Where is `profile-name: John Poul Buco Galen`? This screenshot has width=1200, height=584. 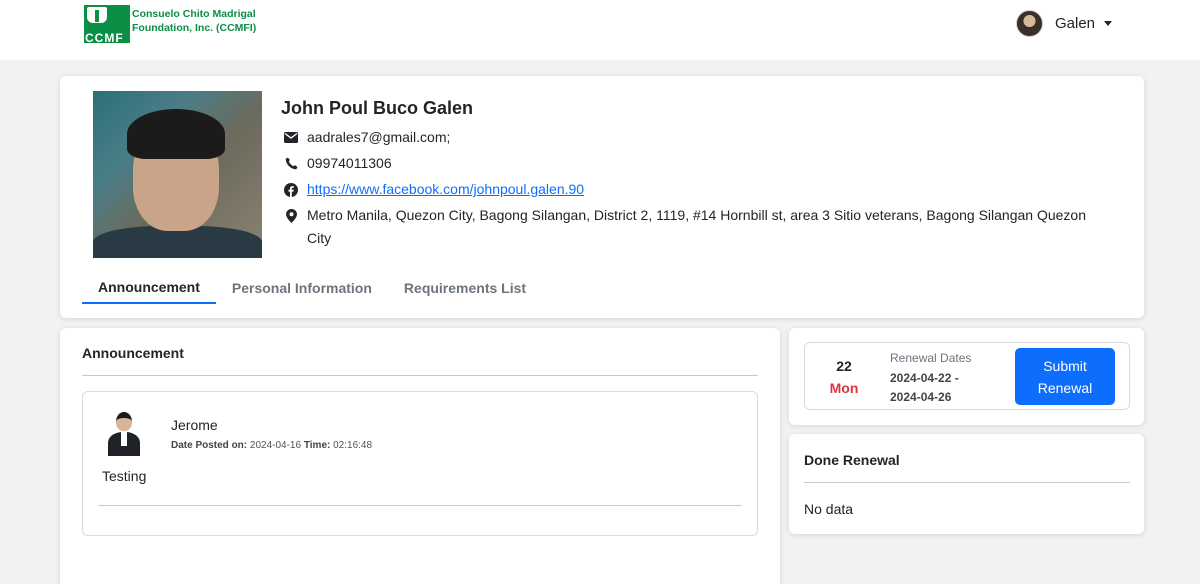
profile-name: John Poul Buco Galen is located at coordinates (377, 108).